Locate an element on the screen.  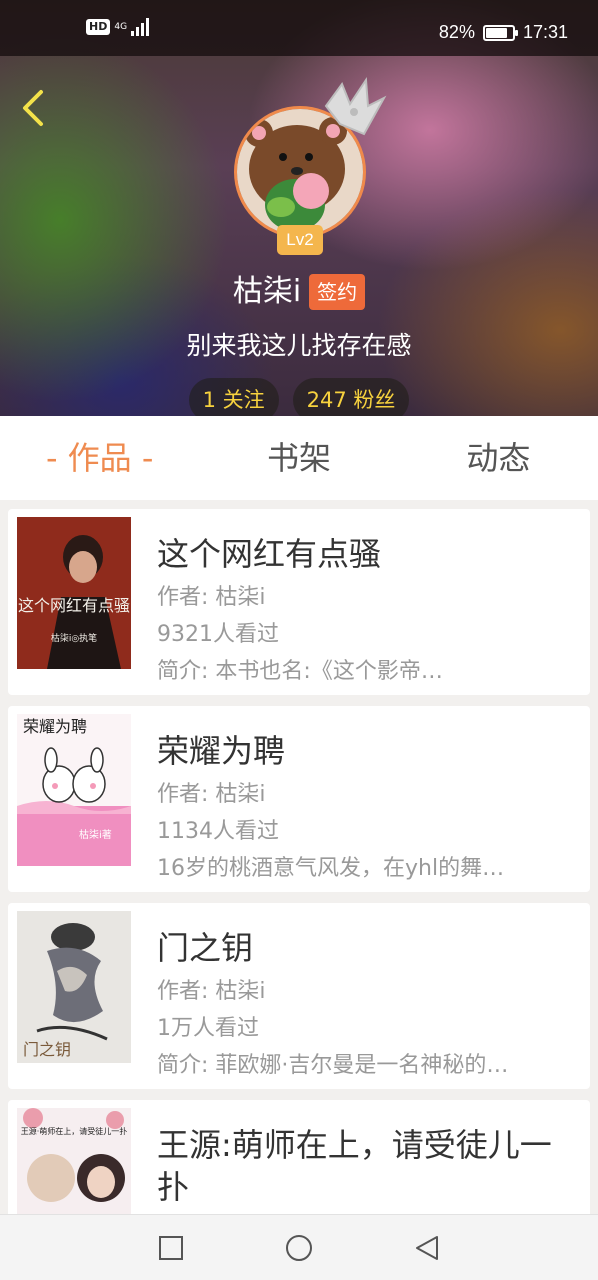
system-nav-bar is located at coordinates (299, 1247).